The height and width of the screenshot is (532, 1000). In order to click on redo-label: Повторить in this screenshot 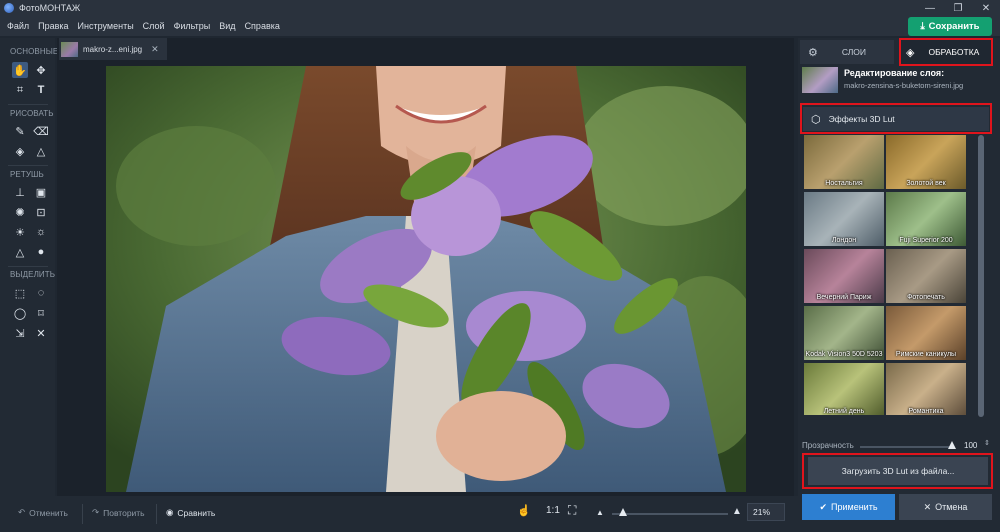, I will do `click(124, 512)`.